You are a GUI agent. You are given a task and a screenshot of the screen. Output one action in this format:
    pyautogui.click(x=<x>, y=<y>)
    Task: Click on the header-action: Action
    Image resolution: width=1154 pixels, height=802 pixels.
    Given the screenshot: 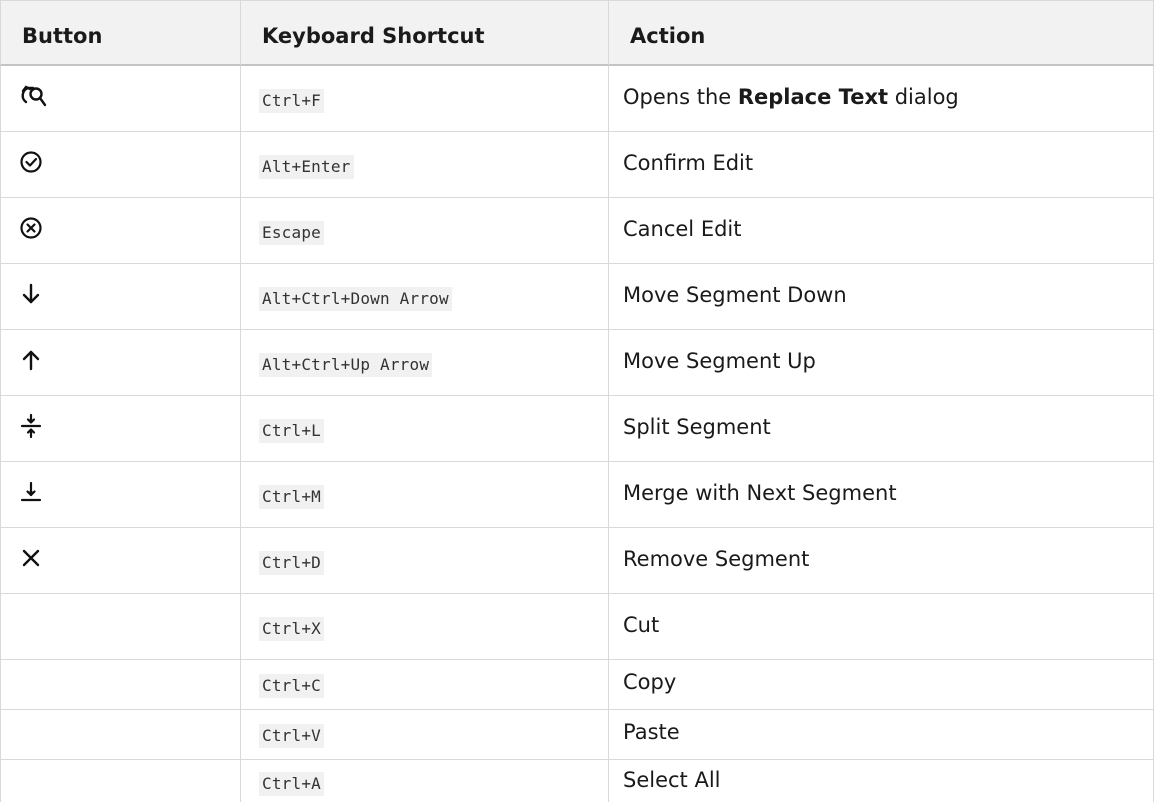 What is the action you would take?
    pyautogui.click(x=881, y=33)
    